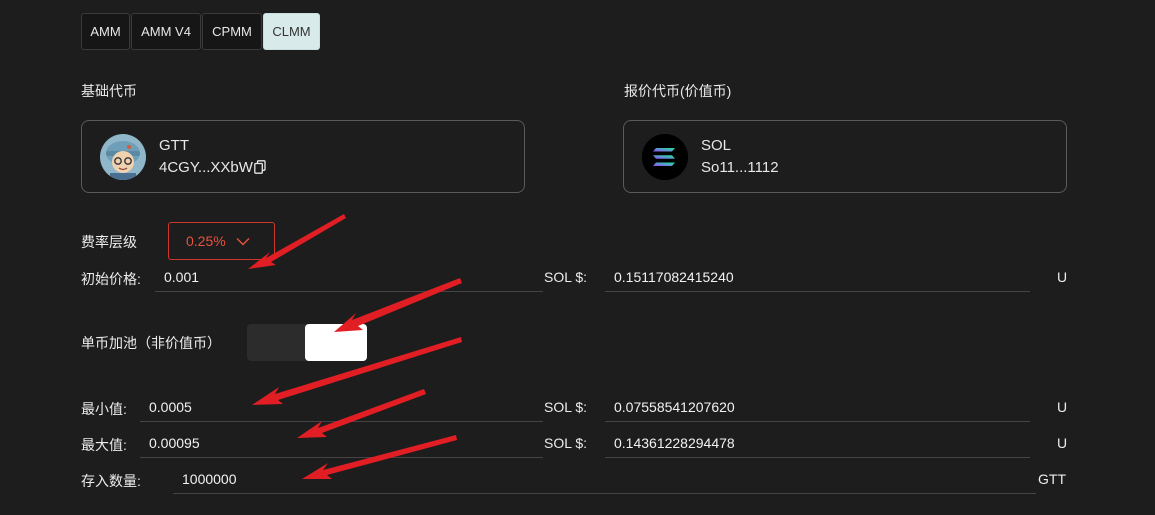  Describe the element at coordinates (111, 279) in the screenshot. I see `initial-price-label: 初始价格:` at that location.